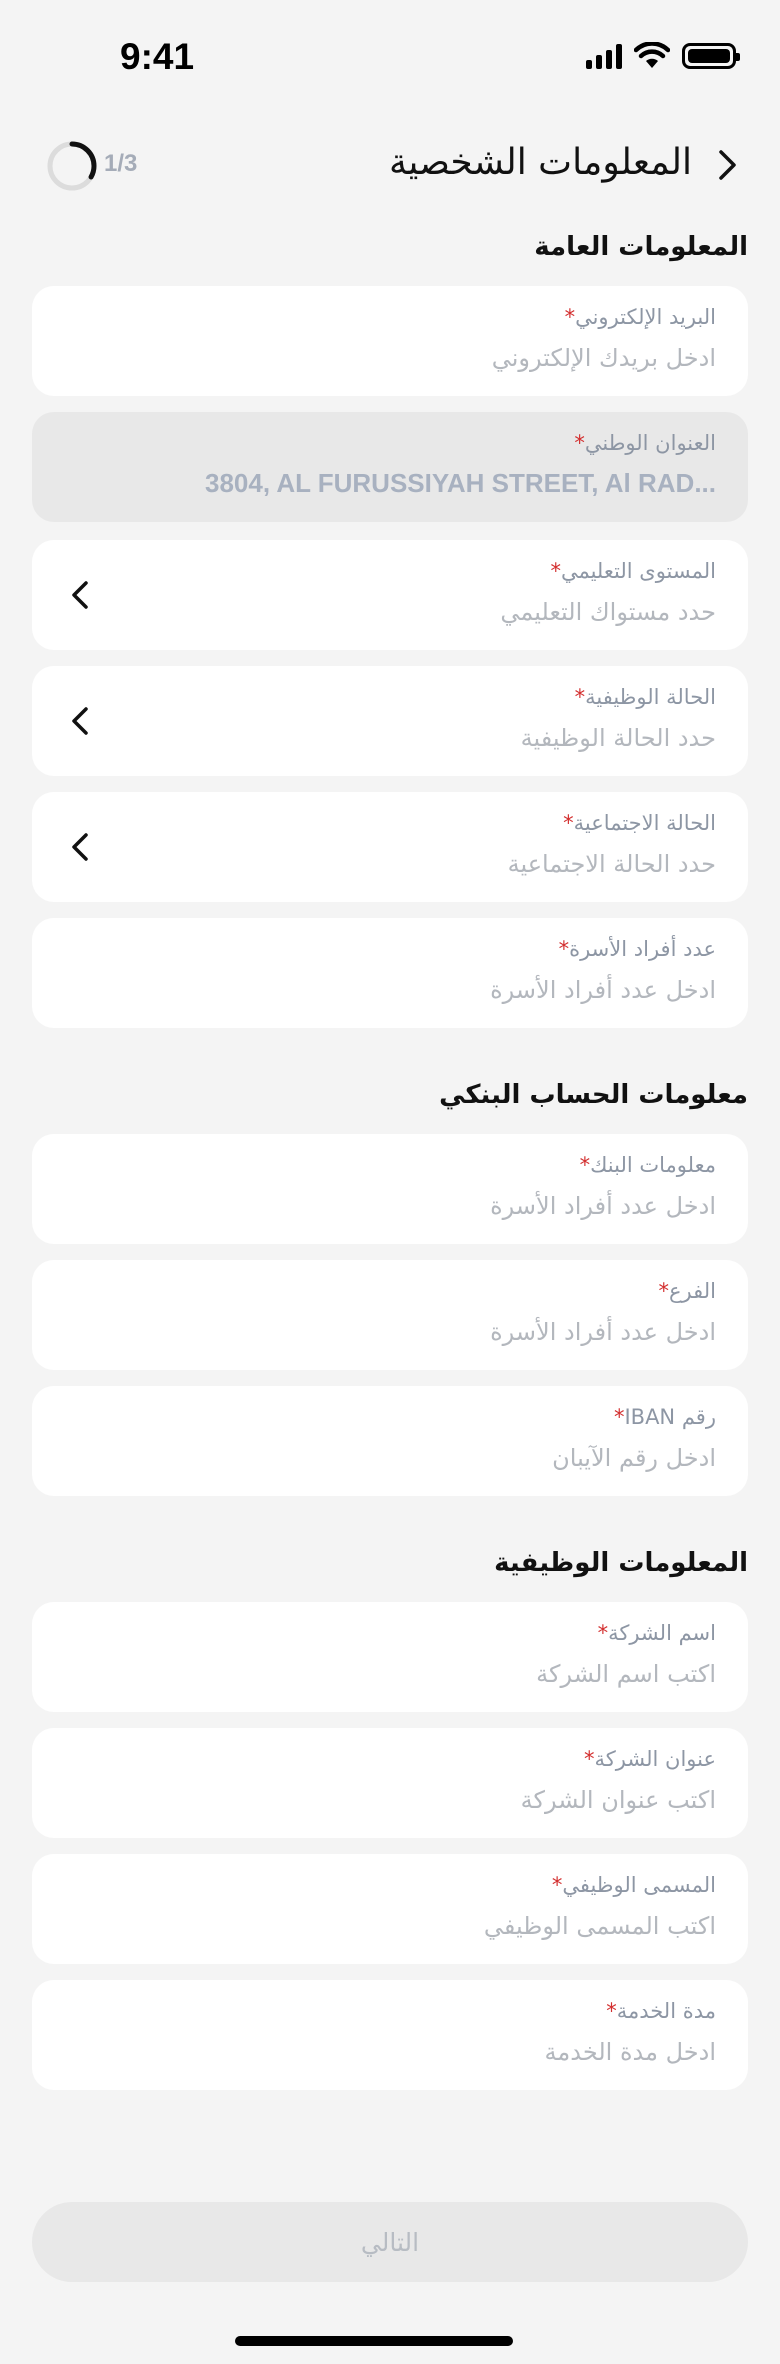  I want to click on section-title-general: المعلومات العامة, so click(641, 247).